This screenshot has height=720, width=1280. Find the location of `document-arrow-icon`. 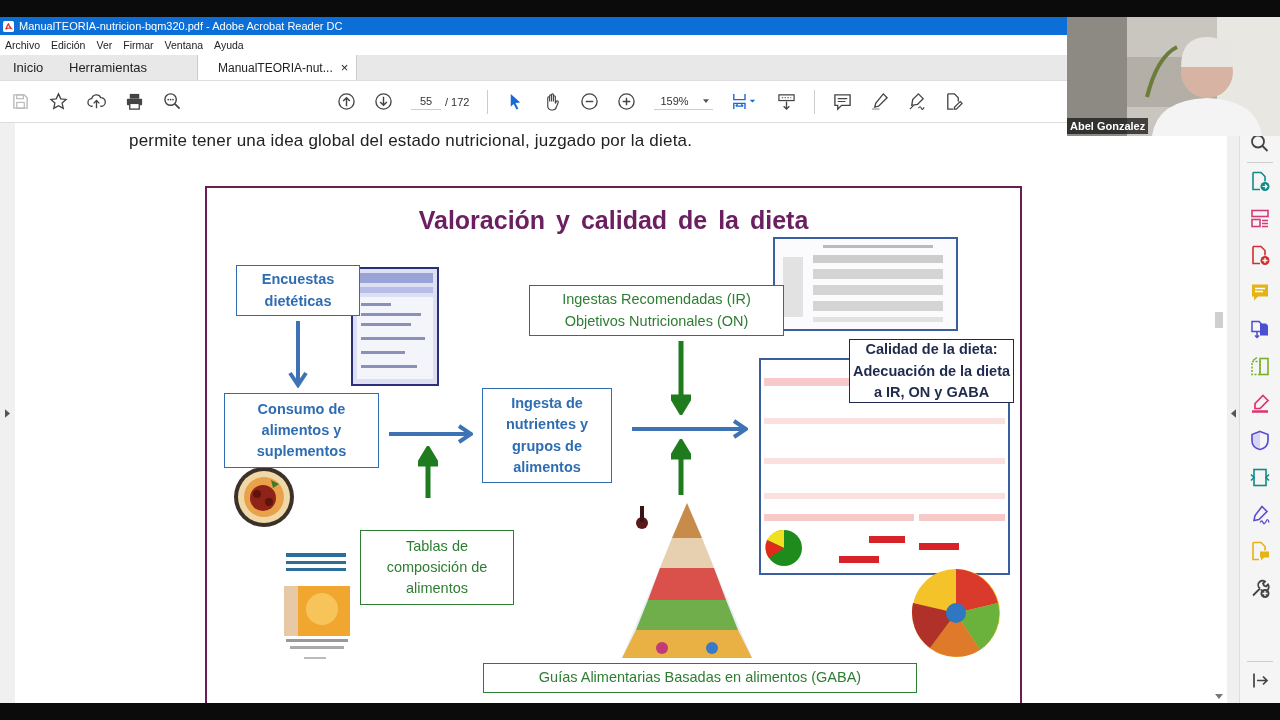

document-arrow-icon is located at coordinates (1260, 181).